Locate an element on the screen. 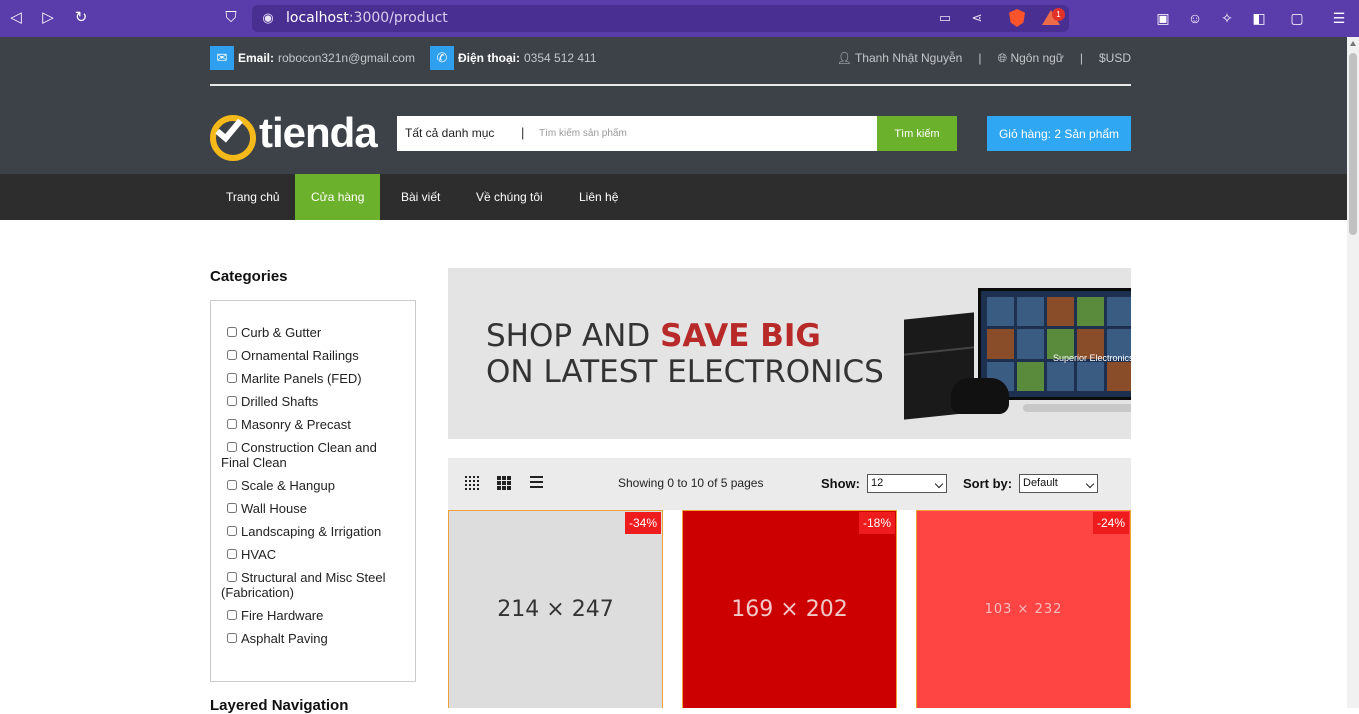 This screenshot has width=1359, height=714. logo-text: tienda is located at coordinates (318, 132).